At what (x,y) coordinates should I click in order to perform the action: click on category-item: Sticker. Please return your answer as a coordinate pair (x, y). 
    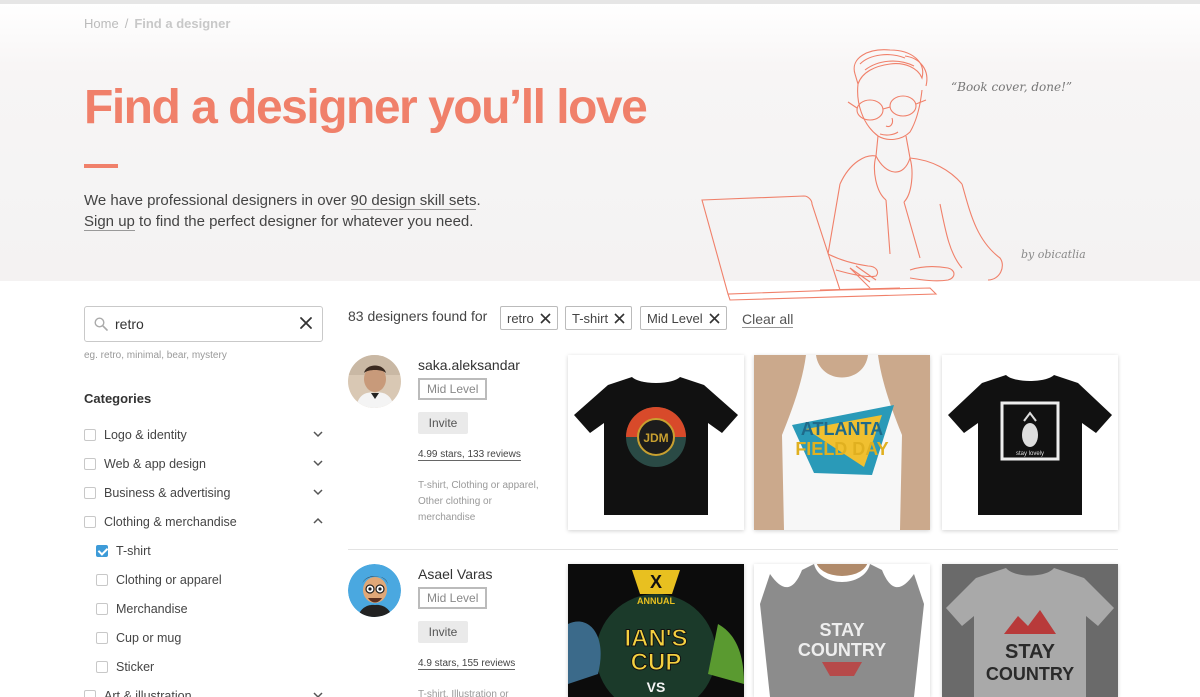
    Looking at the image, I should click on (204, 666).